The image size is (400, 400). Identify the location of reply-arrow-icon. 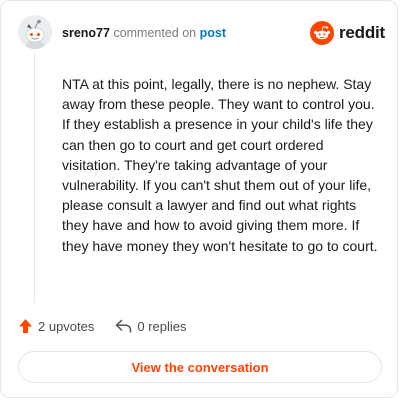
(124, 326).